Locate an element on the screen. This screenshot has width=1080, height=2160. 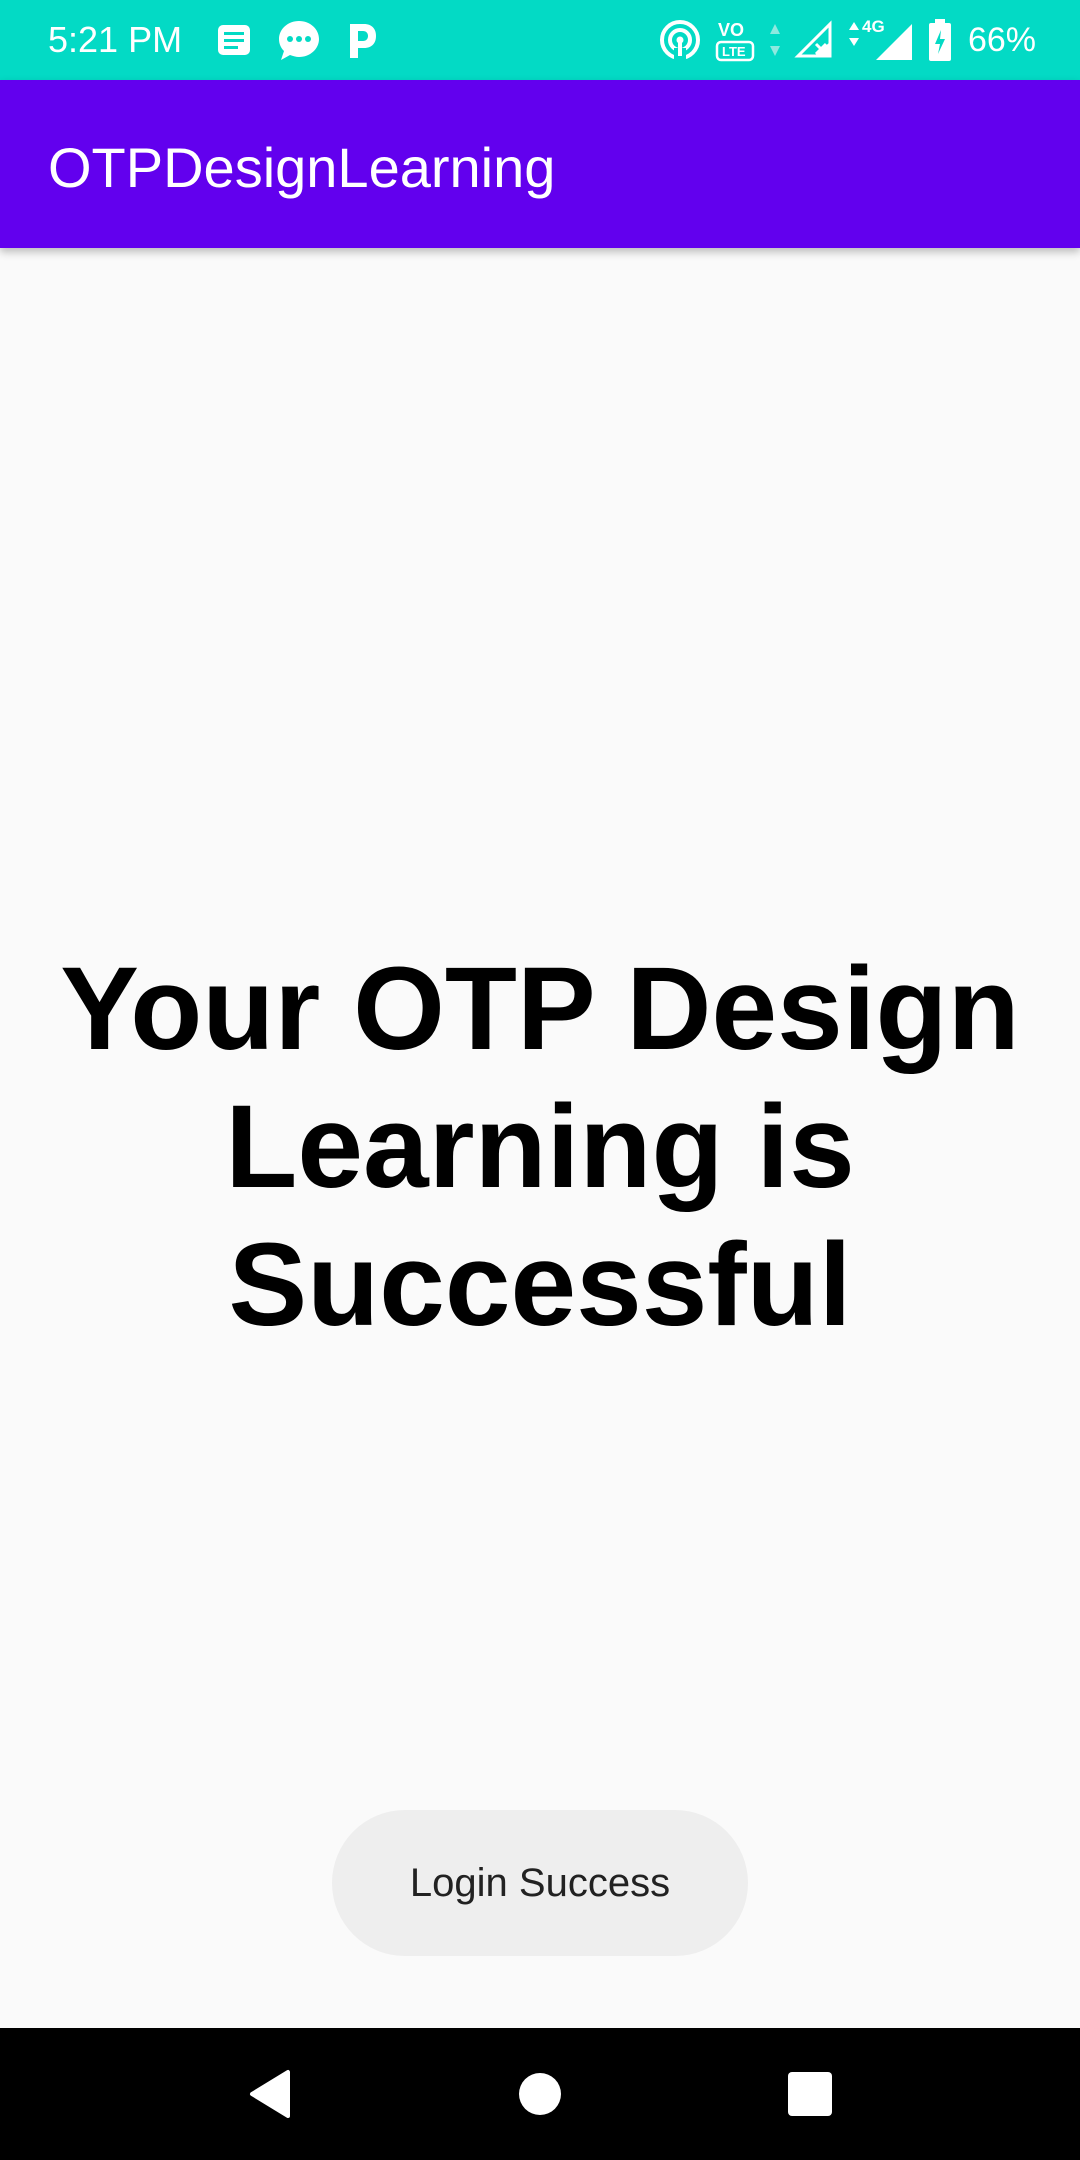
back-button is located at coordinates (270, 2094).